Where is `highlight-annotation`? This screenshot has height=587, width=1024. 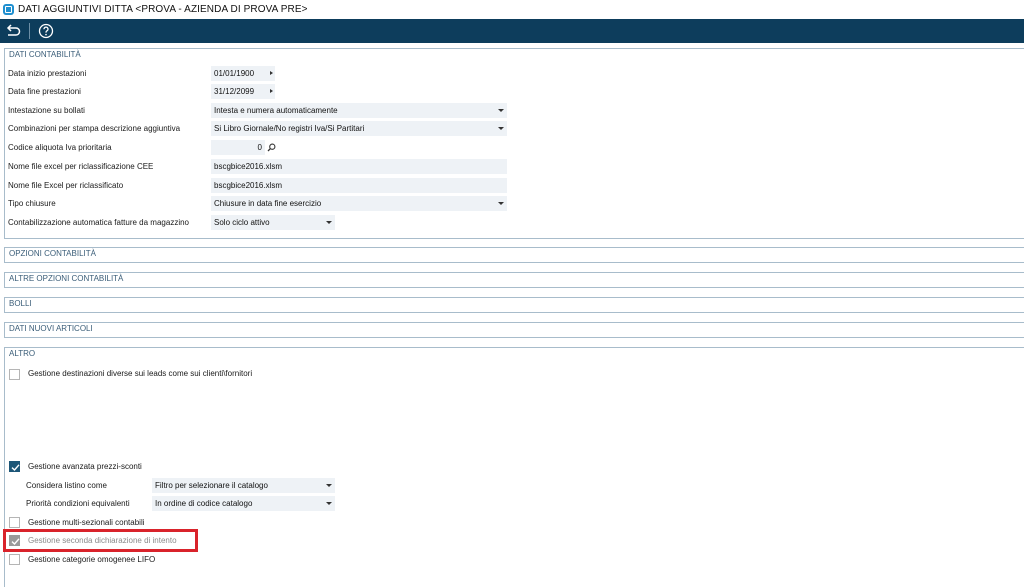 highlight-annotation is located at coordinates (100, 540).